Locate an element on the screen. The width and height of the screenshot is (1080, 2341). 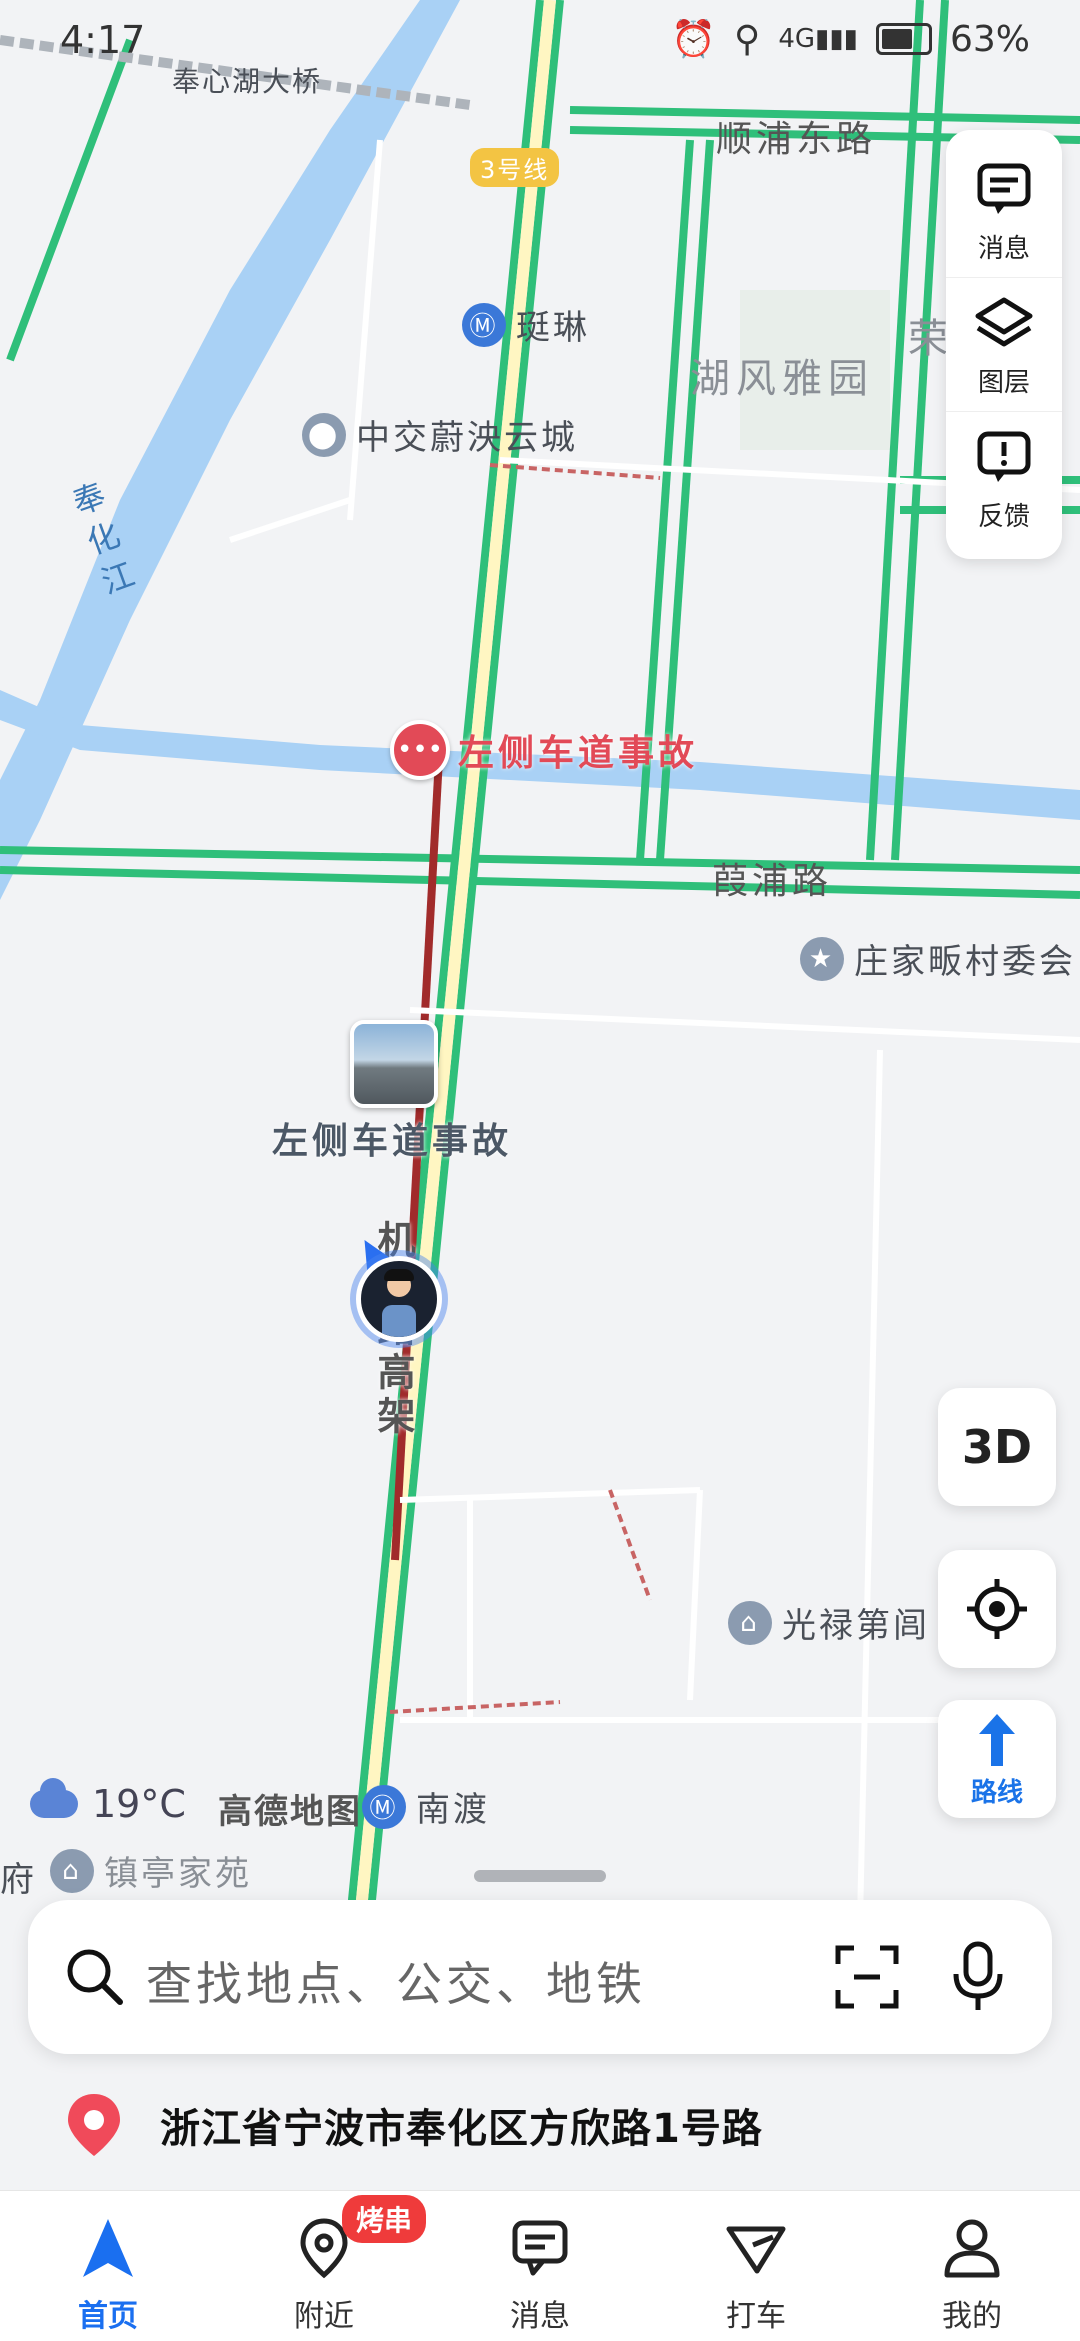
incident-photo-marker is located at coordinates (394, 1064).